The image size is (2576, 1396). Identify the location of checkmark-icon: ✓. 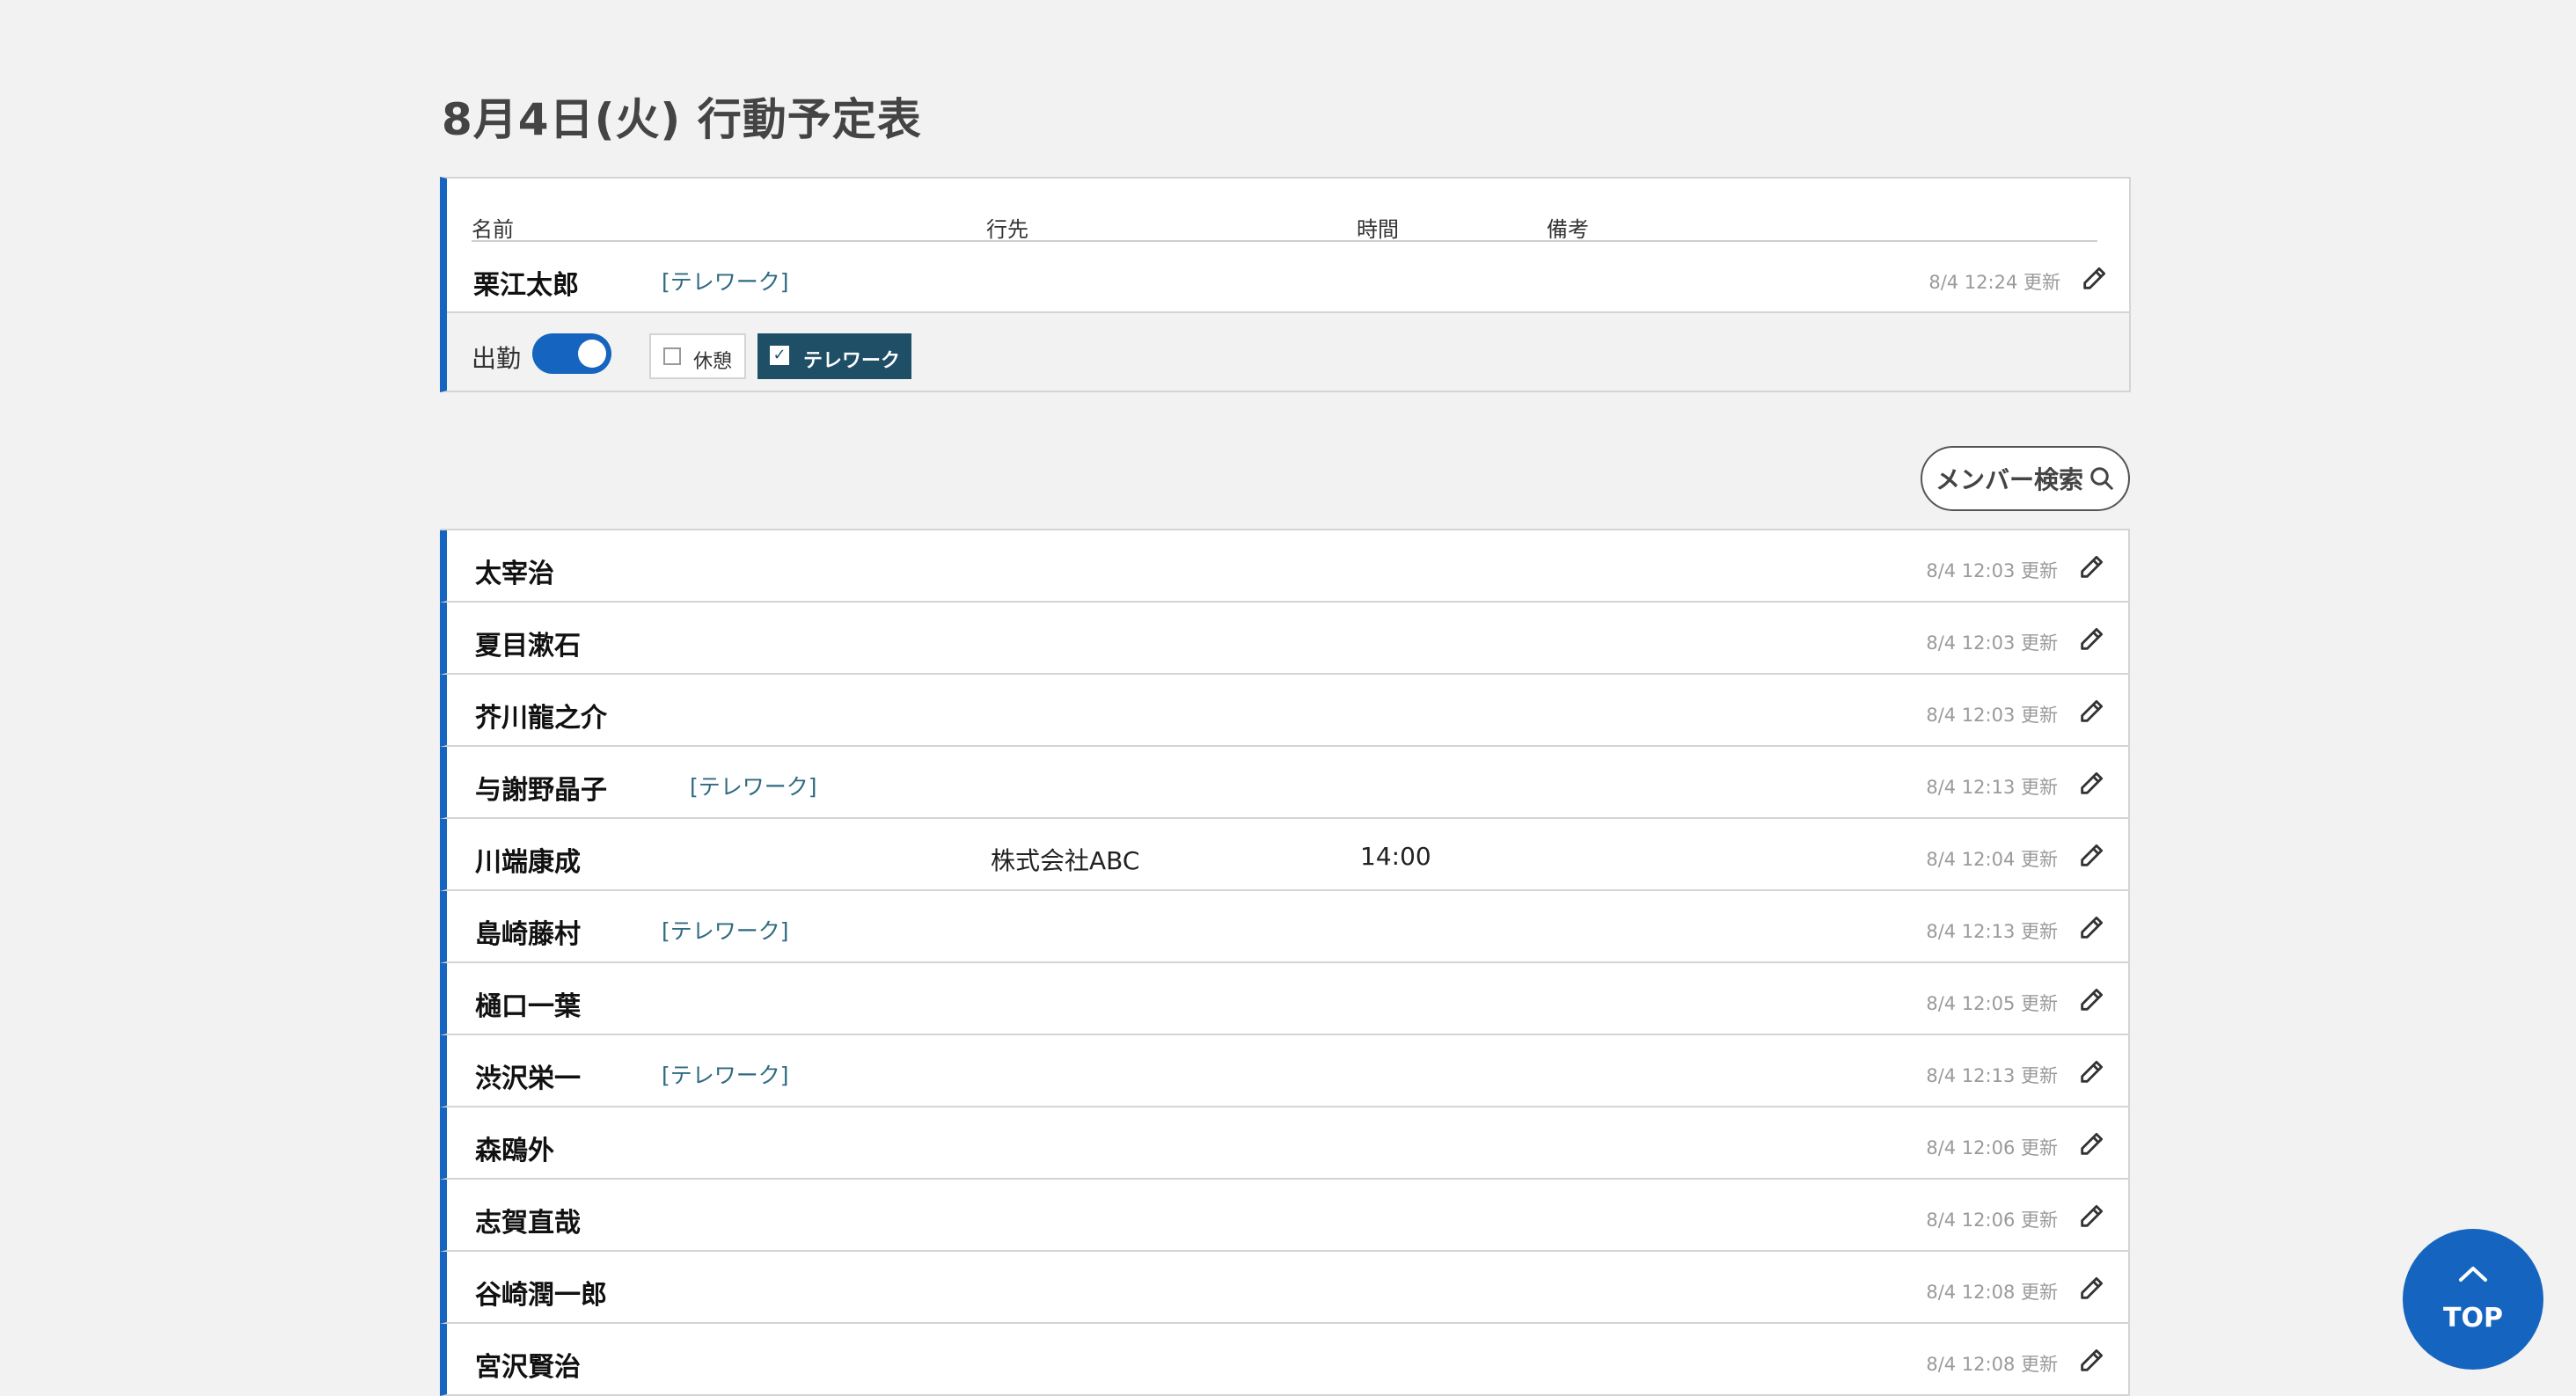
(779, 355).